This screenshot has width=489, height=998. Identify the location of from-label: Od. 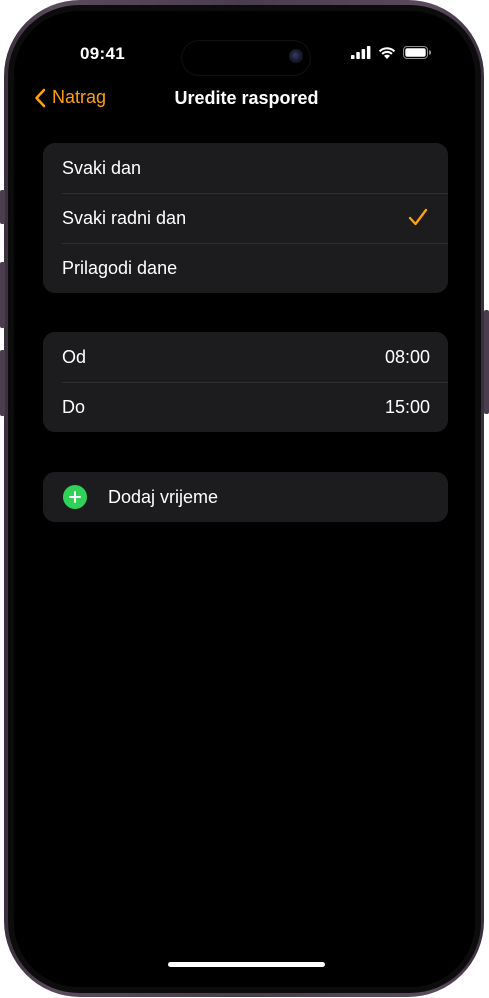
(74, 356).